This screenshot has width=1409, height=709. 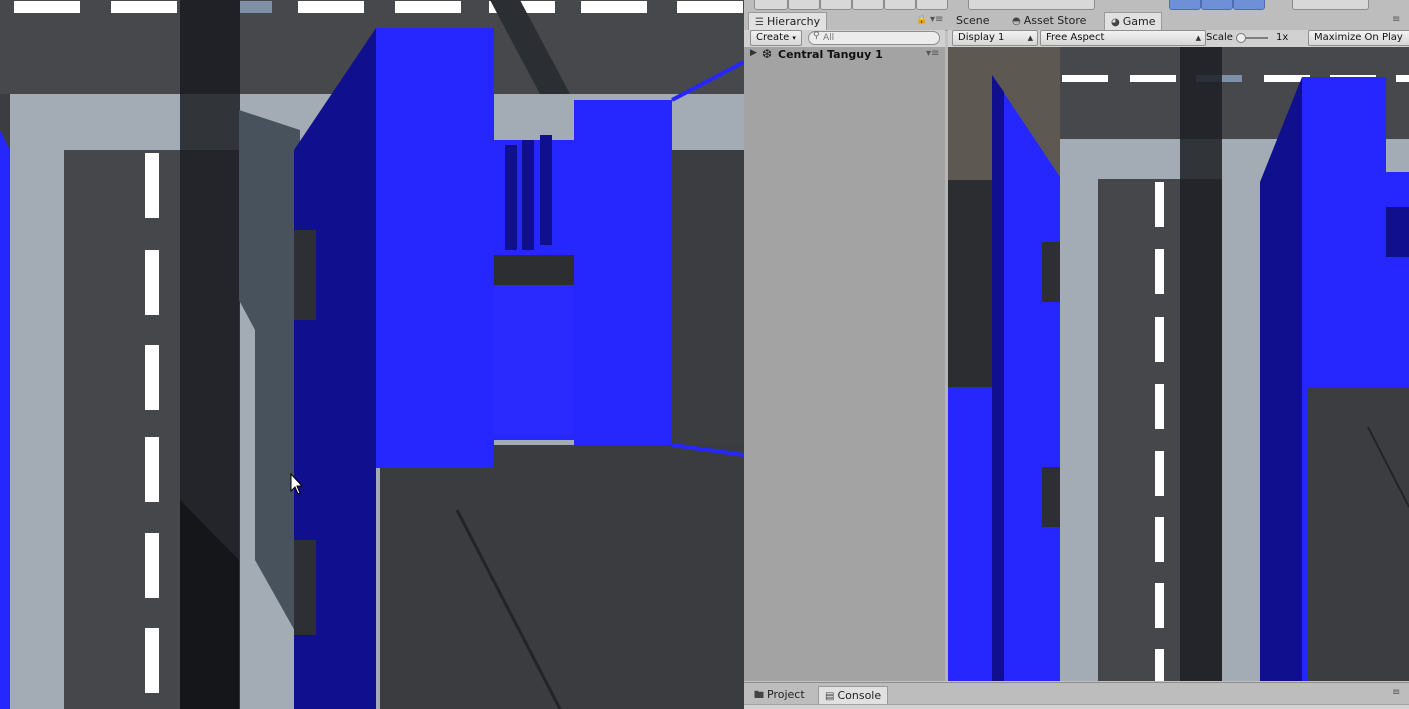 What do you see at coordinates (297, 484) in the screenshot?
I see `mouse-cursor-icon` at bounding box center [297, 484].